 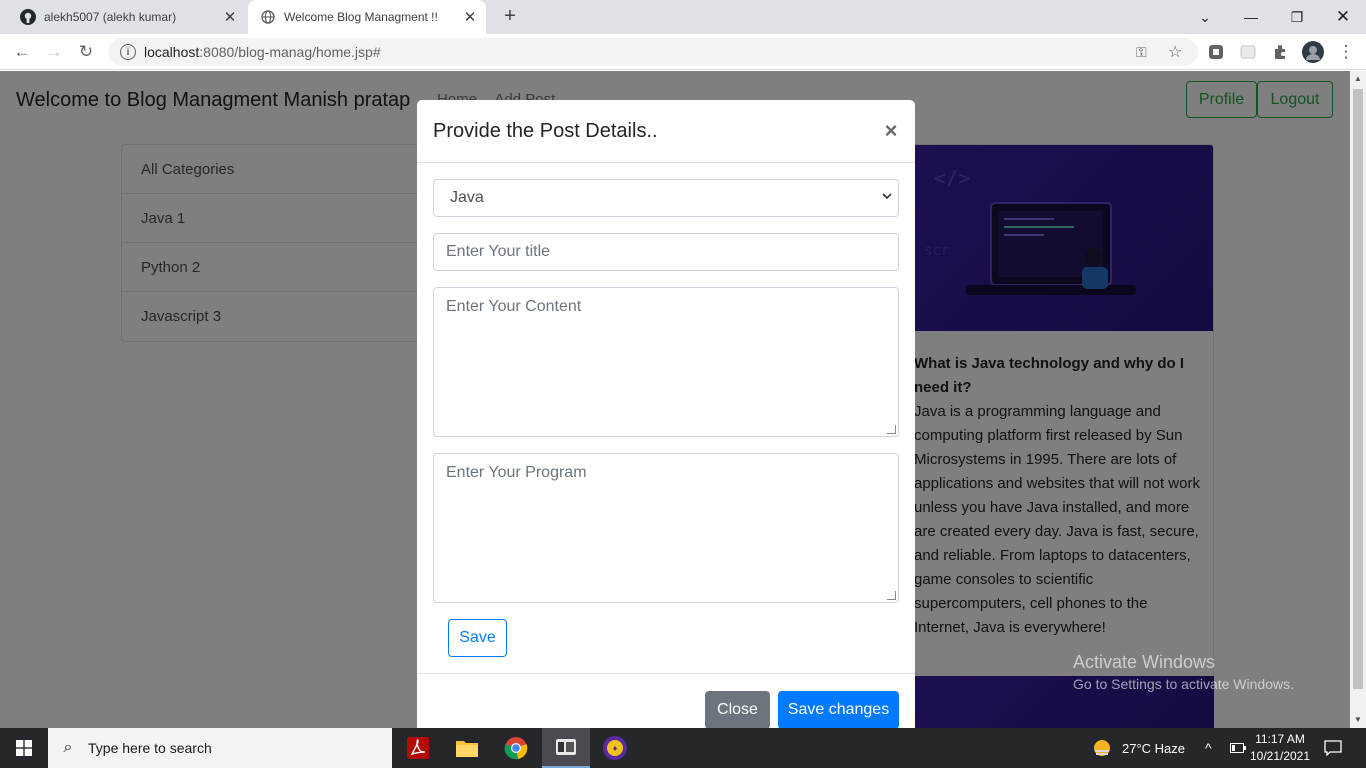 What do you see at coordinates (1251, 17) in the screenshot?
I see `minimize-icon: —` at bounding box center [1251, 17].